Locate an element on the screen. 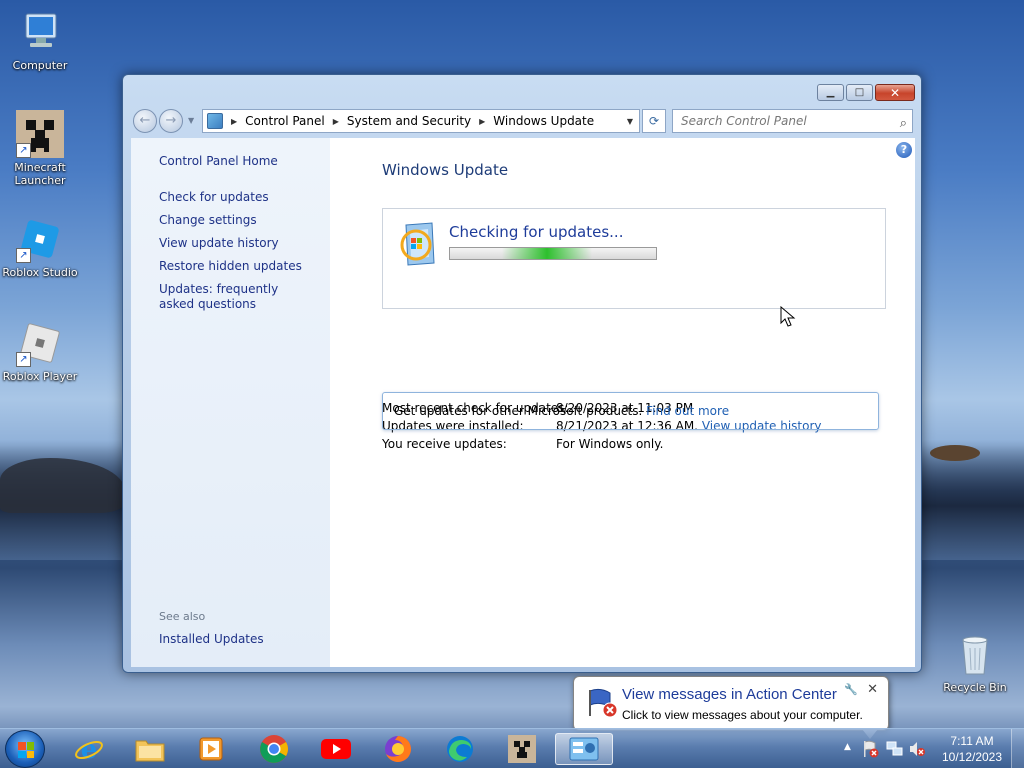  taskbar-minecraft is located at coordinates (522, 749).